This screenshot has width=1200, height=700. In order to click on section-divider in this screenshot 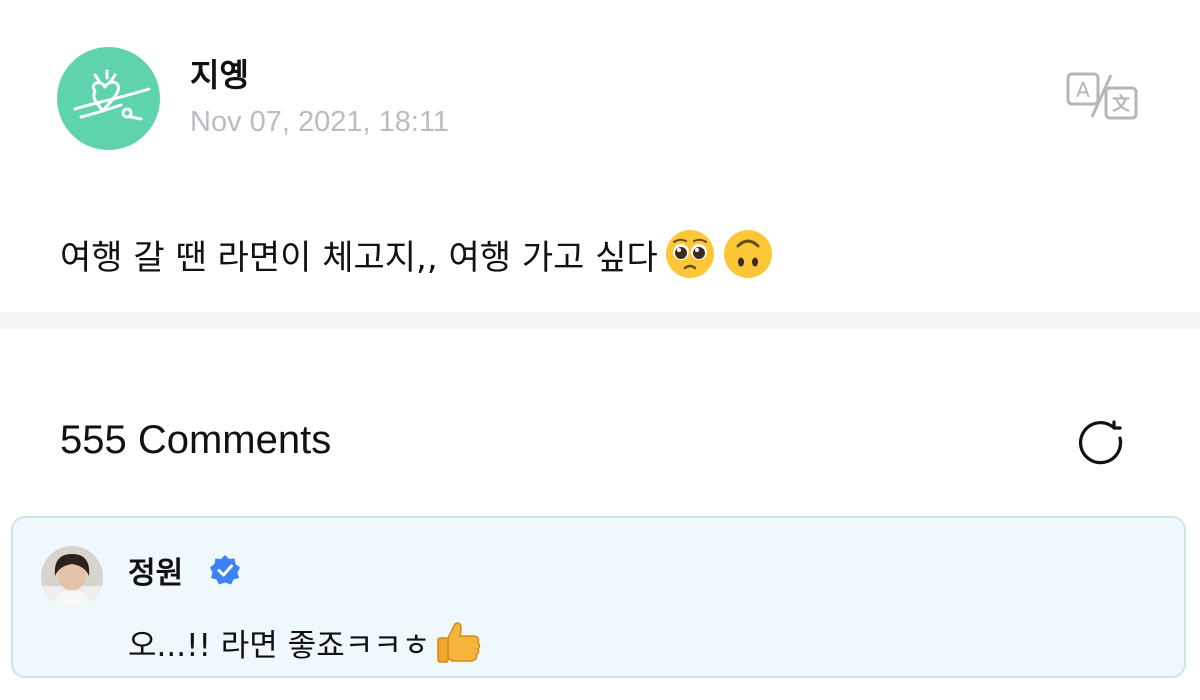, I will do `click(600, 320)`.